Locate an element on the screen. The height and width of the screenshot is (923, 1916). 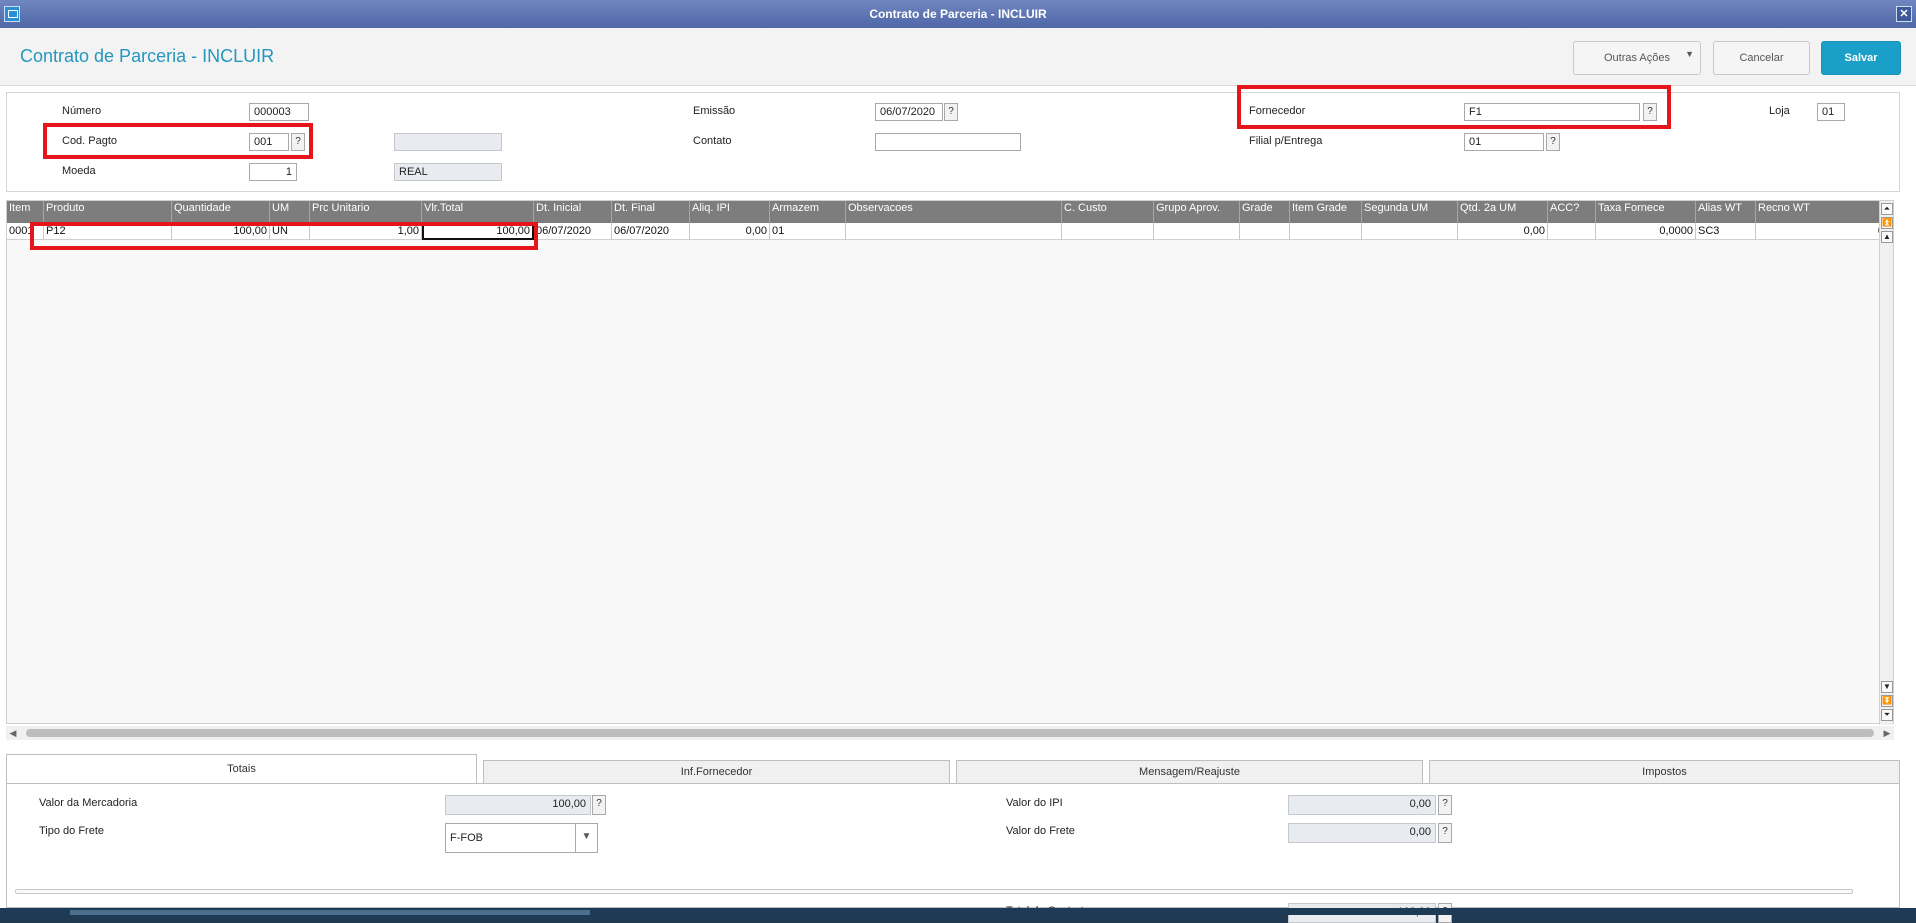
cell-alias-wt: SC3 is located at coordinates (1726, 231).